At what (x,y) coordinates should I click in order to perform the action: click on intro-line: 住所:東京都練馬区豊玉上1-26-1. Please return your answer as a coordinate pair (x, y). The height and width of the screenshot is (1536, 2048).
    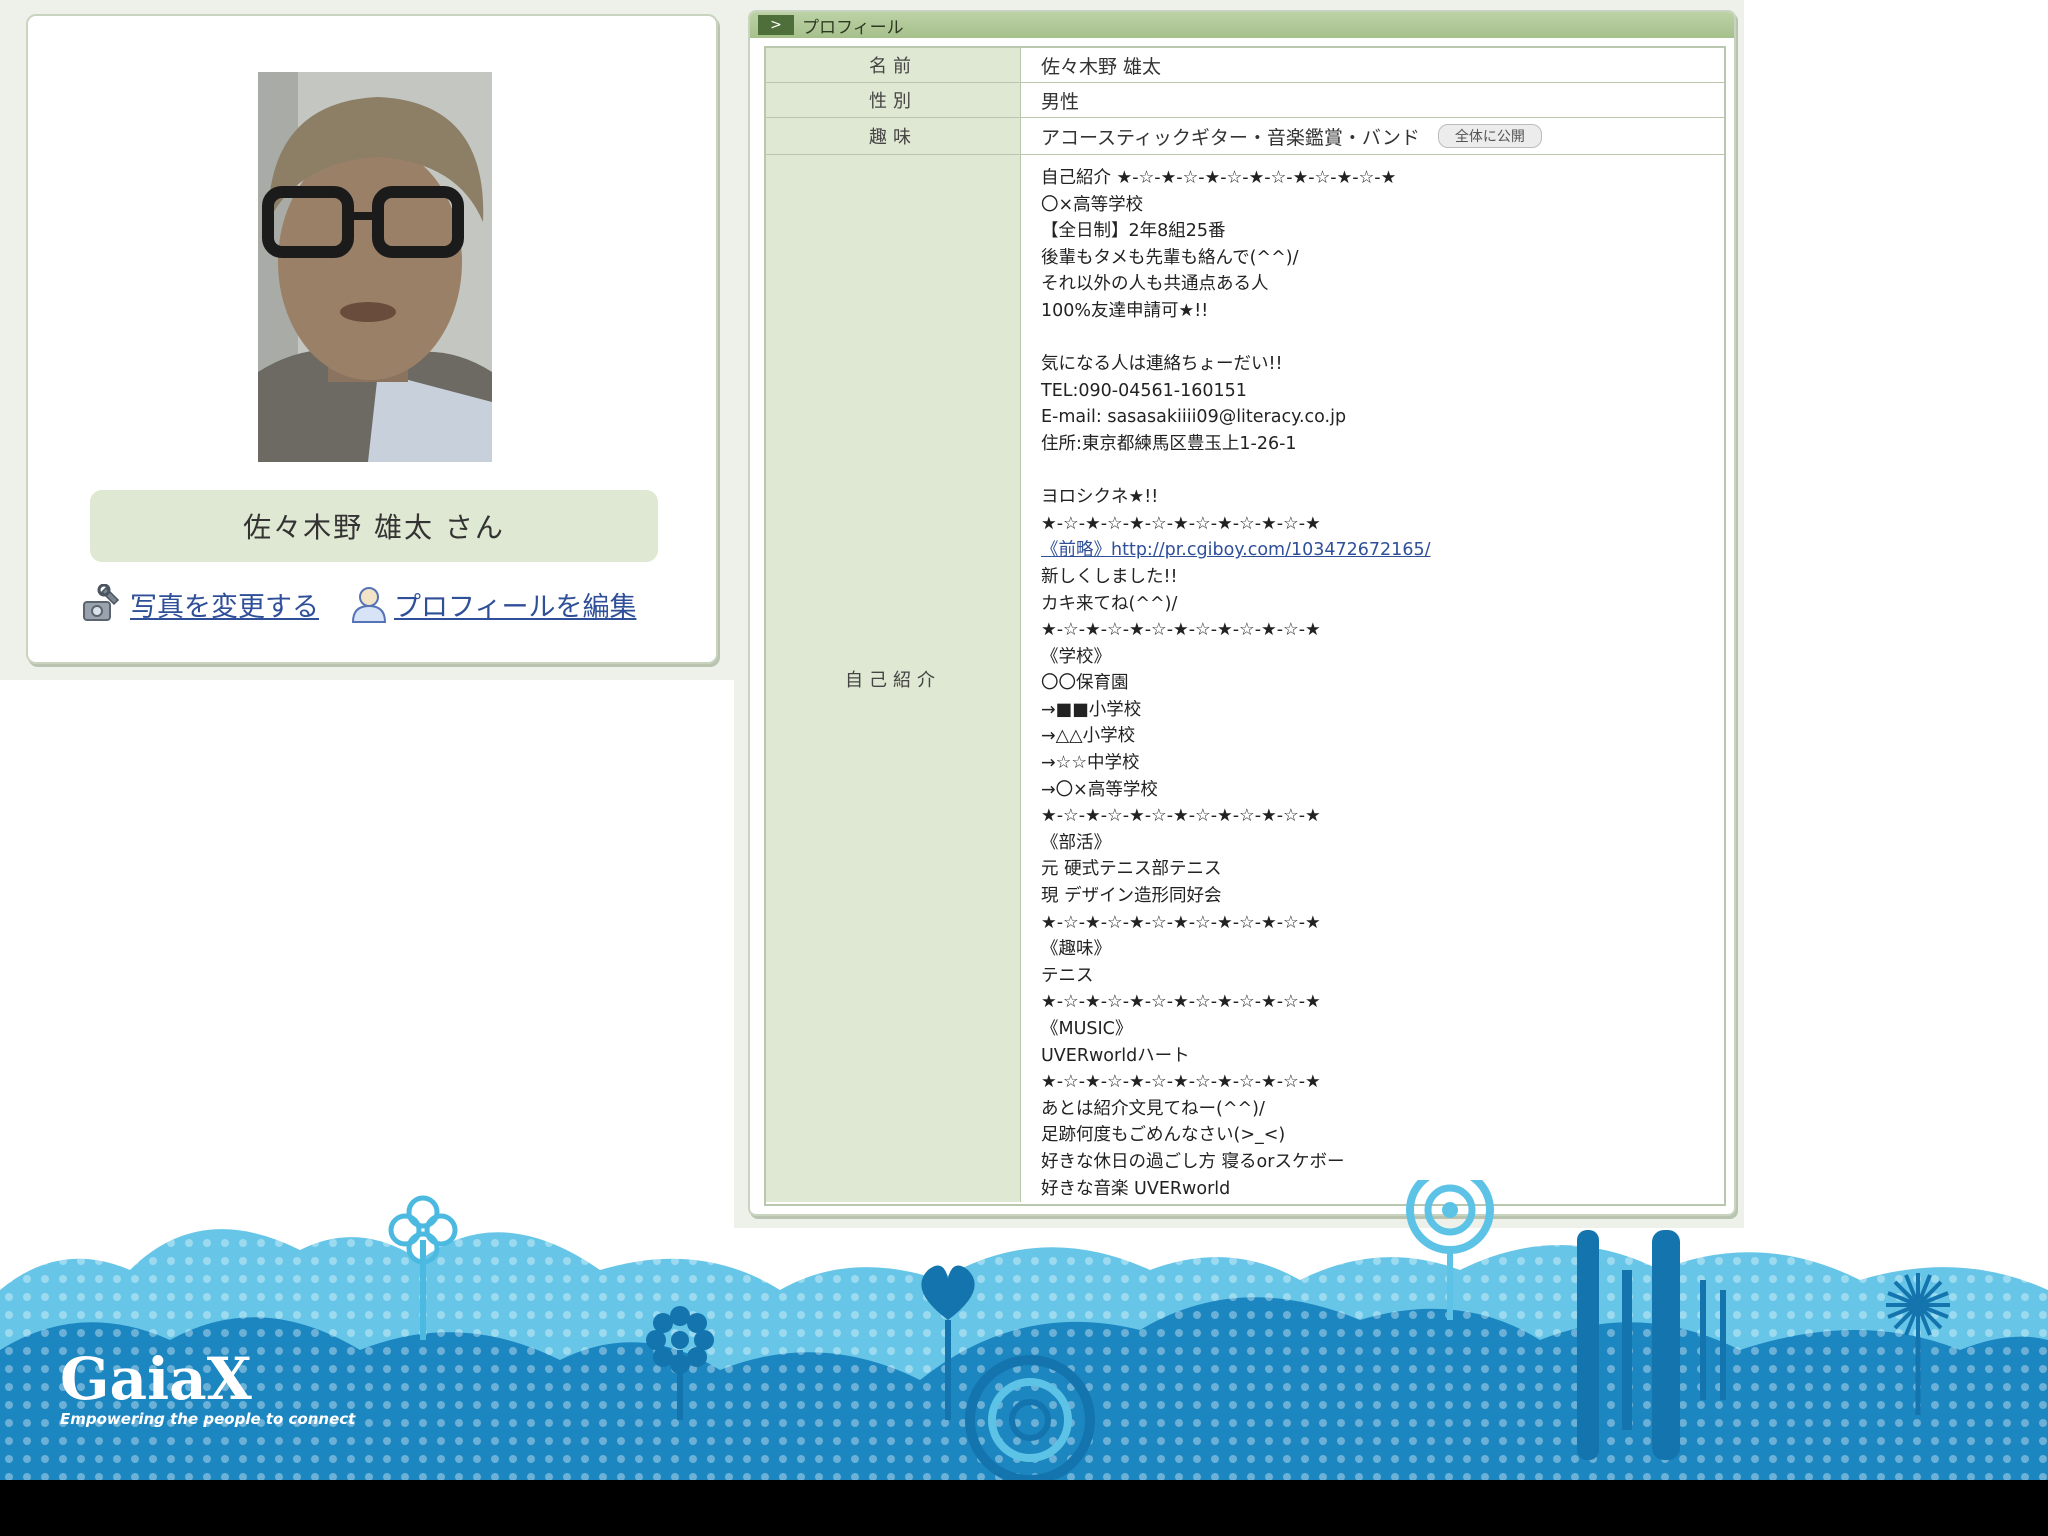
    Looking at the image, I should click on (1169, 443).